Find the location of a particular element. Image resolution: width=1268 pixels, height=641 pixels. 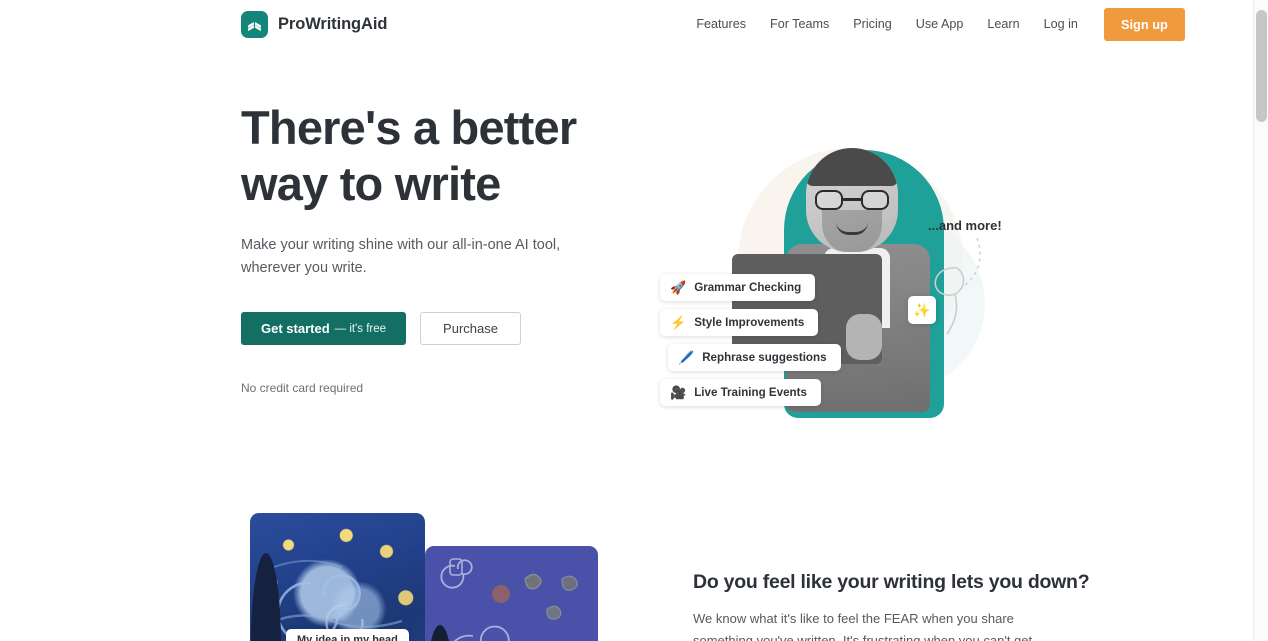

feature-chip-label: Live Training Events is located at coordinates (750, 392).